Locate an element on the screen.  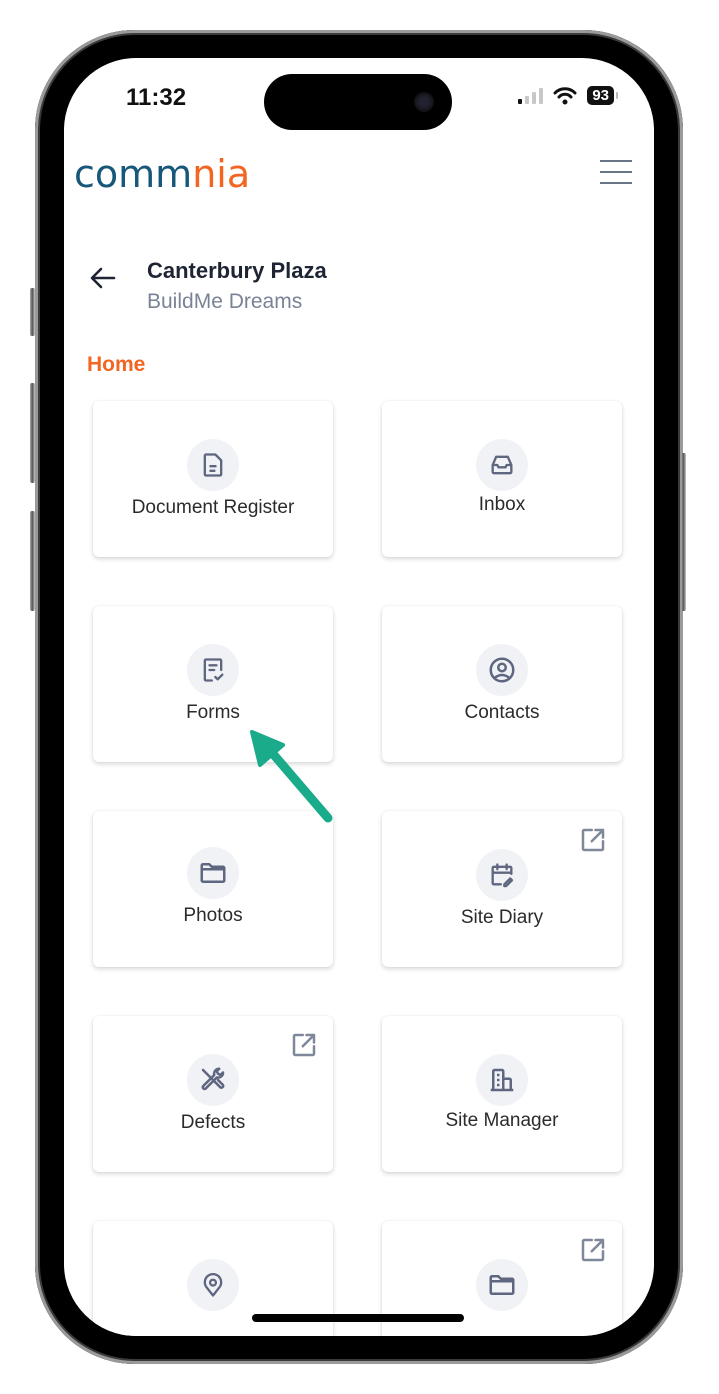
tile-forms: Forms is located at coordinates (213, 684).